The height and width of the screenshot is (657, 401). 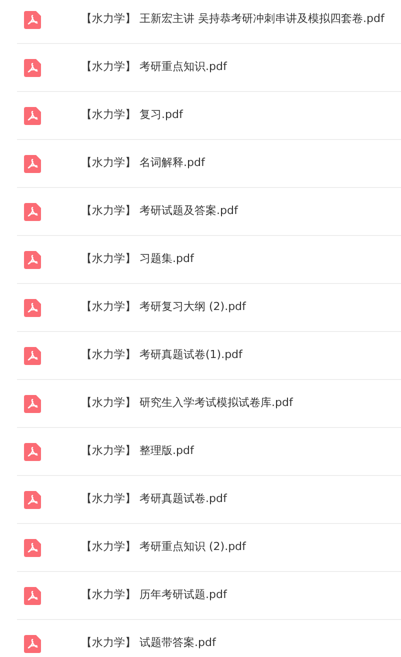 I want to click on file-name: 【水力学】 复习.pdf, so click(x=132, y=115).